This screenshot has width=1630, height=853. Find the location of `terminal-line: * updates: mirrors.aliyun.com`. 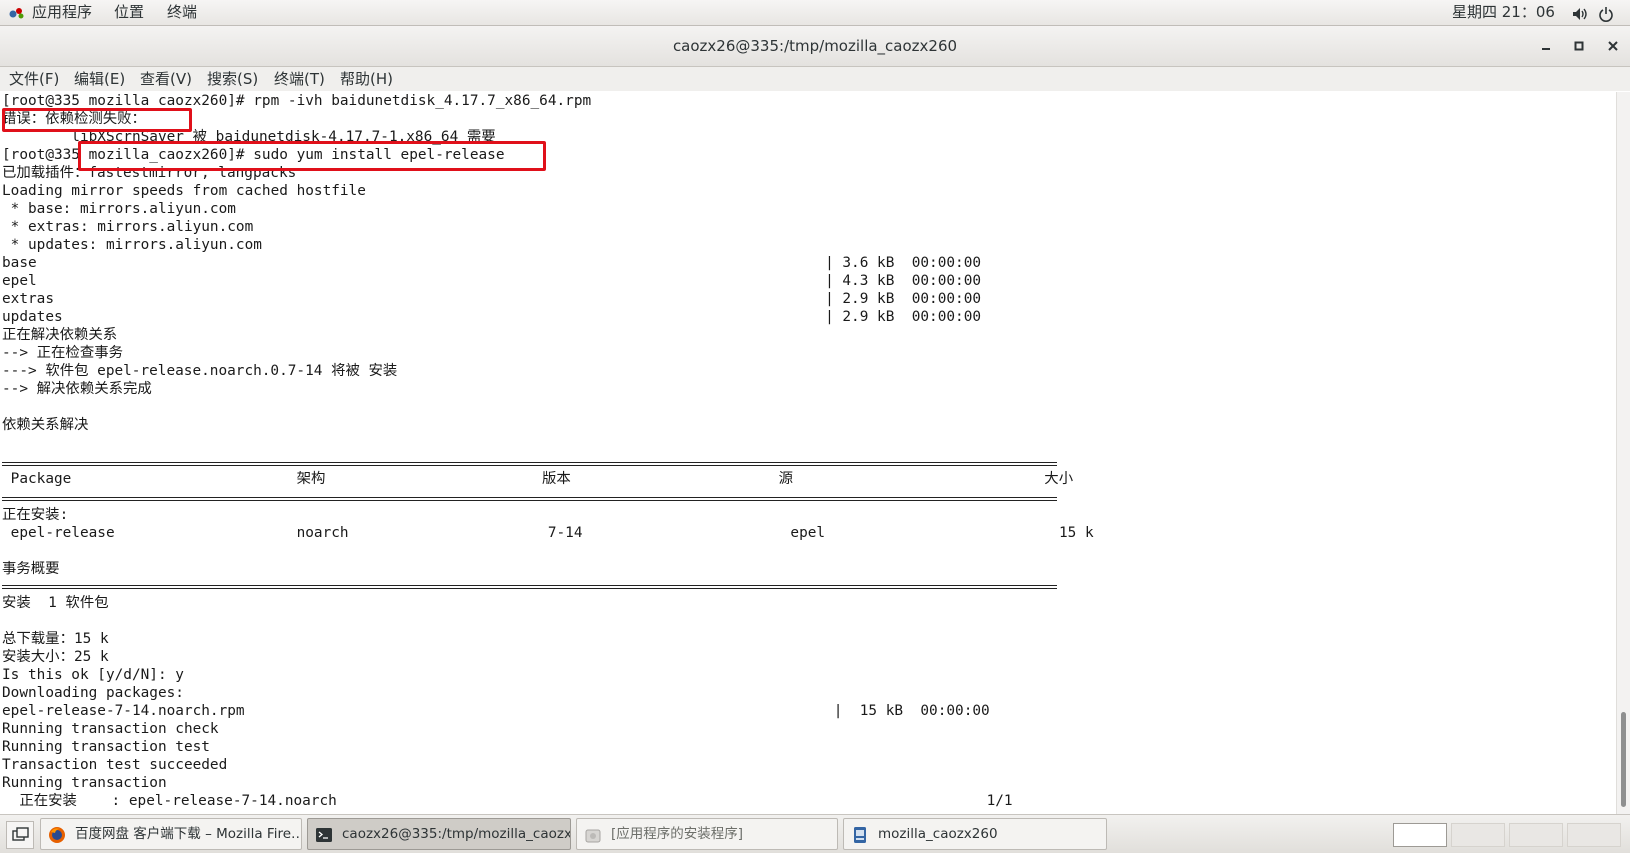

terminal-line: * updates: mirrors.aliyun.com is located at coordinates (132, 245).